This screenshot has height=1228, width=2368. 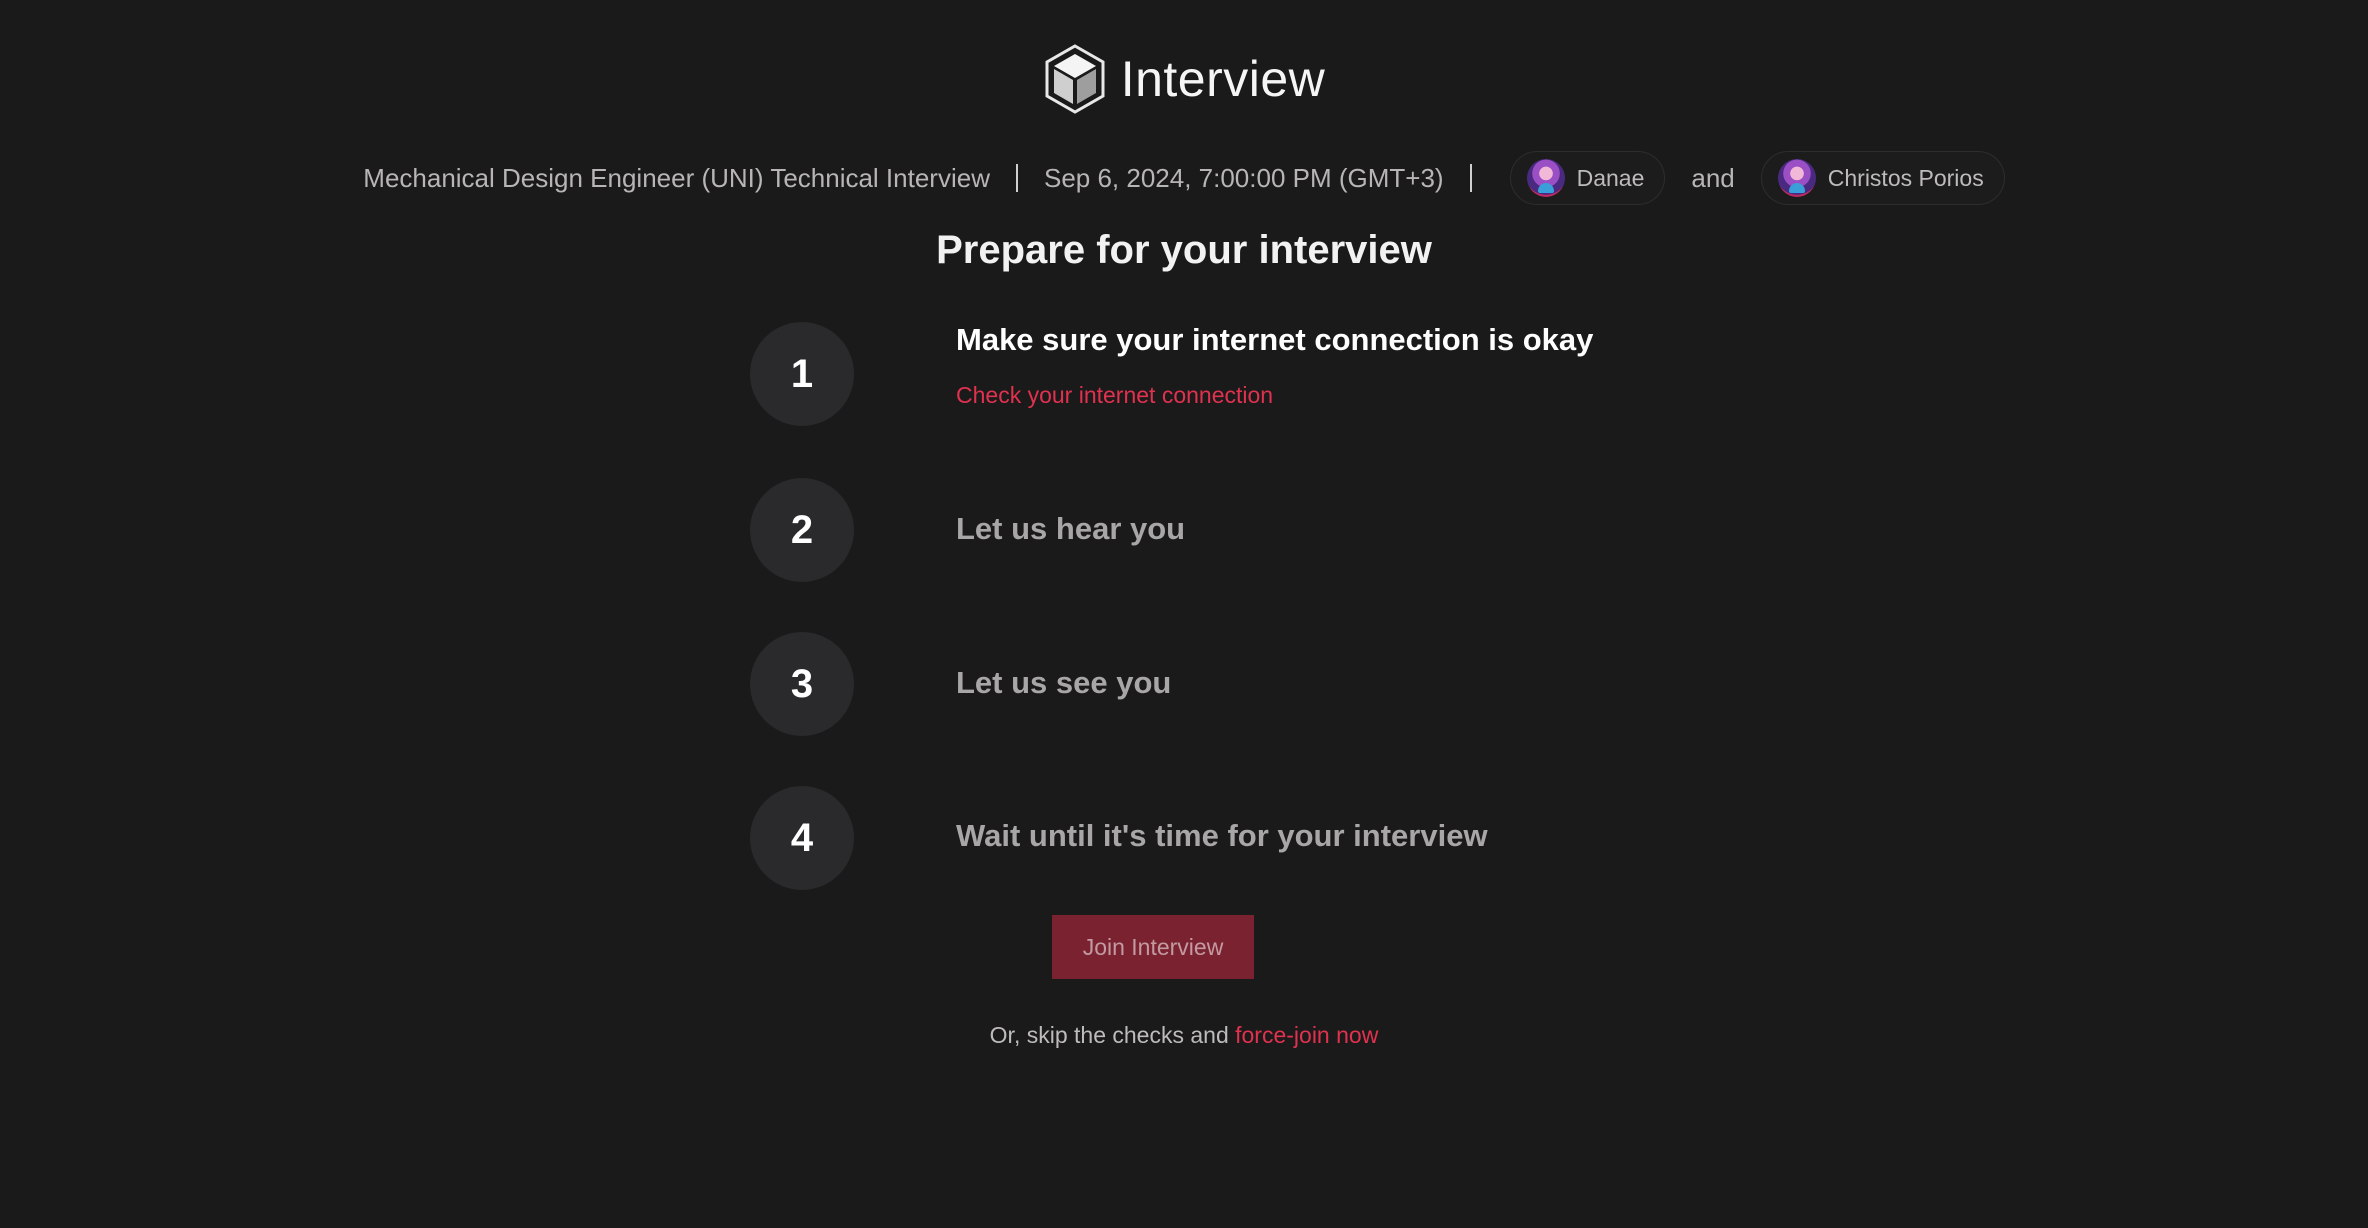 What do you see at coordinates (1713, 177) in the screenshot?
I see `participant-conjunction: and` at bounding box center [1713, 177].